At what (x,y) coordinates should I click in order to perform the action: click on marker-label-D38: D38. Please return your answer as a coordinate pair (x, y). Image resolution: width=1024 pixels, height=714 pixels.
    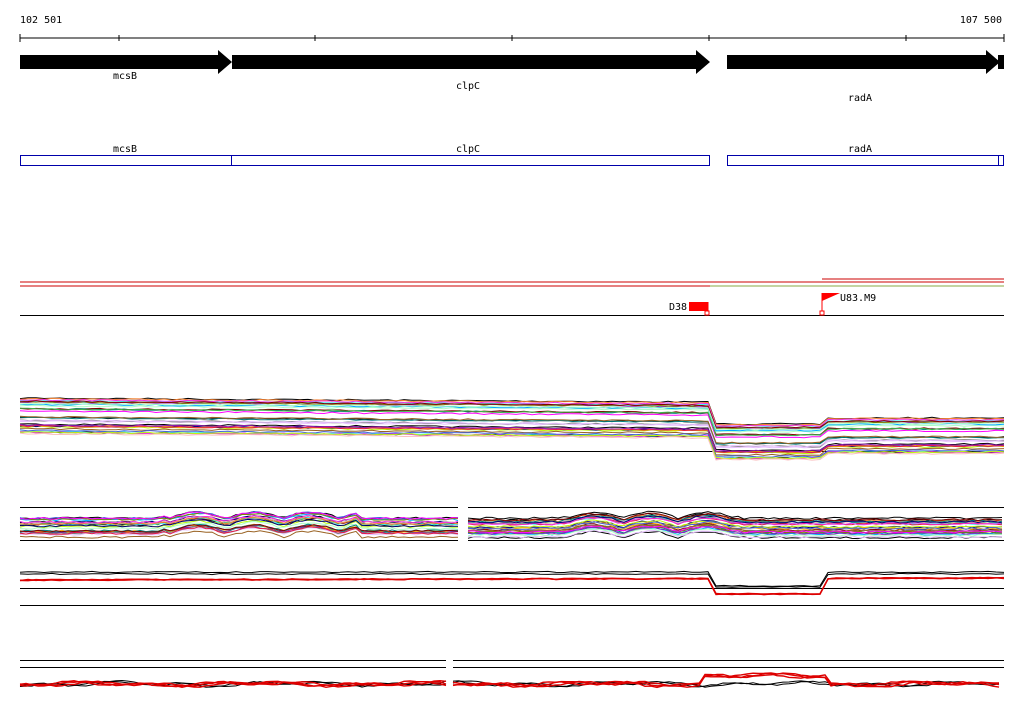
    Looking at the image, I should click on (678, 307).